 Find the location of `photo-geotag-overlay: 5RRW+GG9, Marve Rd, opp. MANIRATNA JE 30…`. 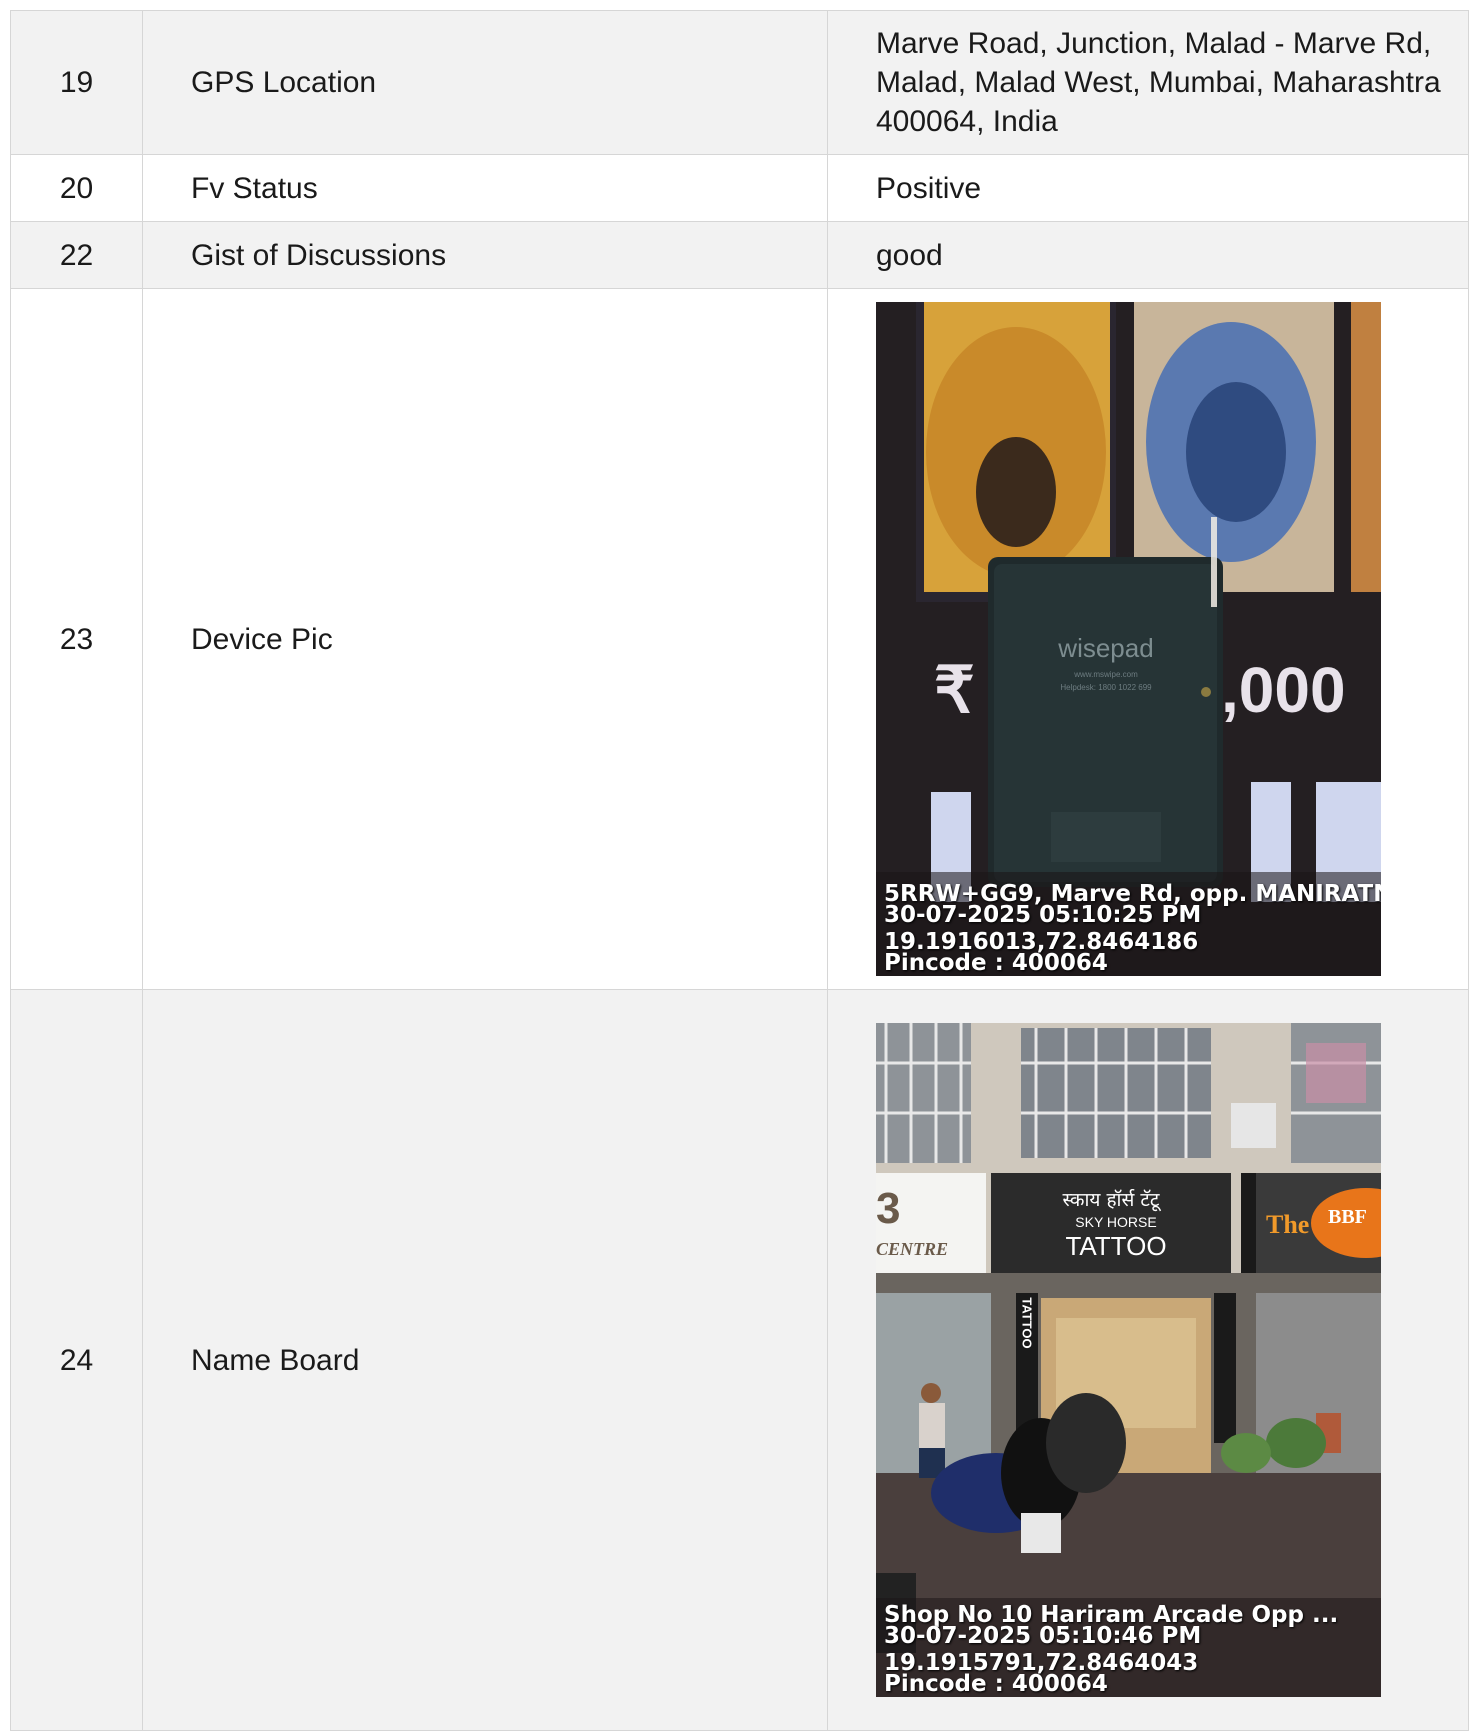

photo-geotag-overlay: 5RRW+GG9, Marve Rd, opp. MANIRATNA JE 30… is located at coordinates (1132, 929).